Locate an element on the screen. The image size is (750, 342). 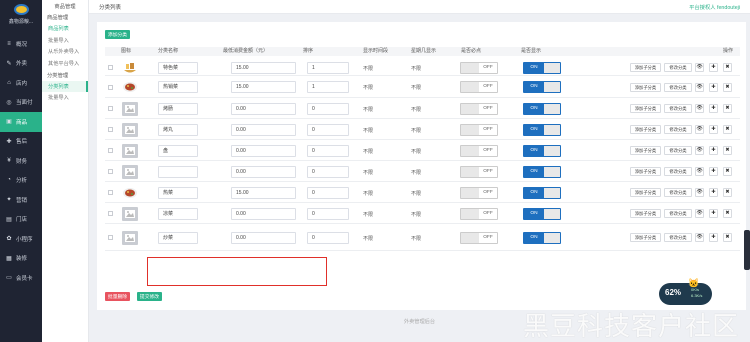
main-nav-item: ✚ 售后 is located at coordinates (21, 142).